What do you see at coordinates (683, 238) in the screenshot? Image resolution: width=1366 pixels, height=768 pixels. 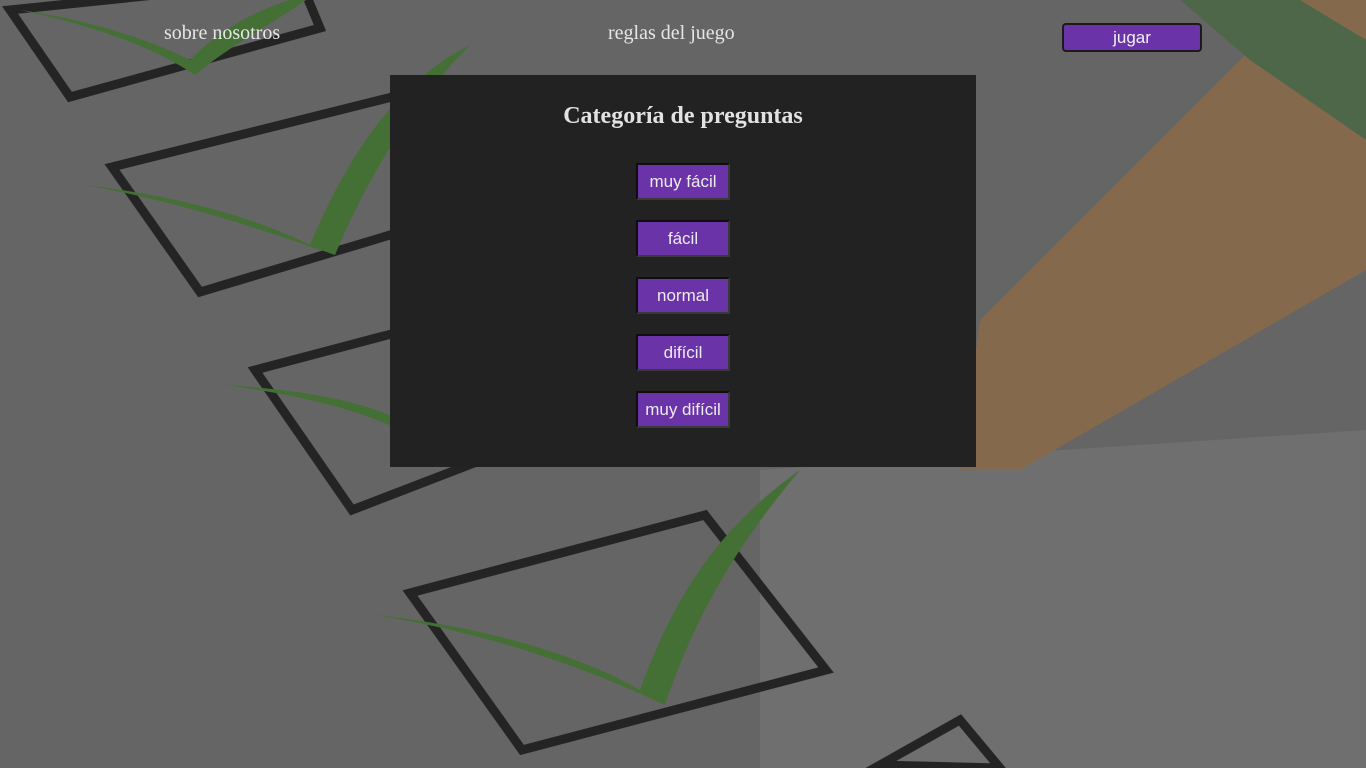 I see `category-button-easy: fácil` at bounding box center [683, 238].